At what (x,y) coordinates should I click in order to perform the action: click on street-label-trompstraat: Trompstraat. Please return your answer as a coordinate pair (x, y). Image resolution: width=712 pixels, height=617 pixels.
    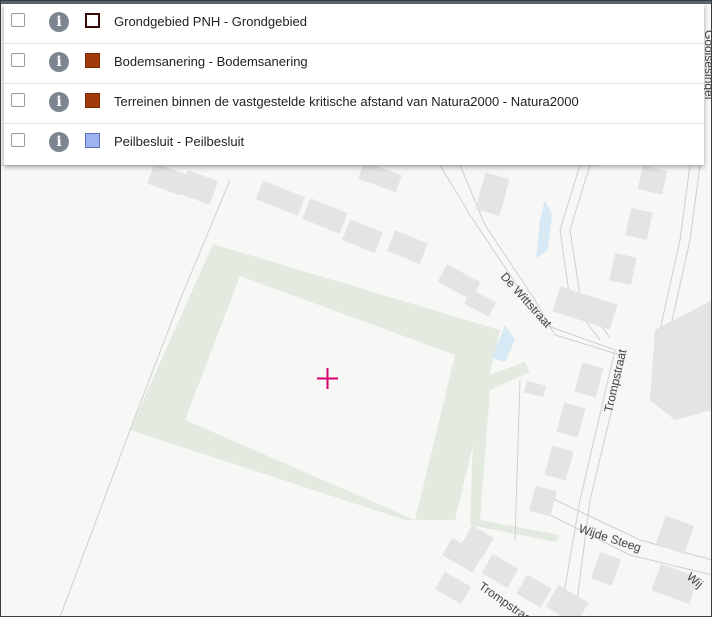
    Looking at the image, I should click on (615, 380).